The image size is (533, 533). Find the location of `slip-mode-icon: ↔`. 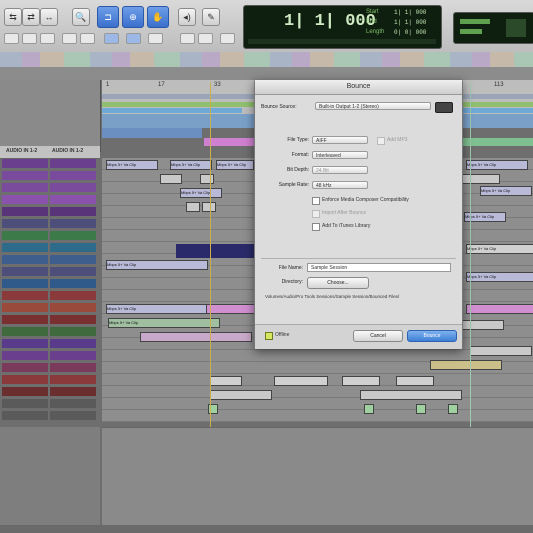

slip-mode-icon: ↔ is located at coordinates (49, 17).